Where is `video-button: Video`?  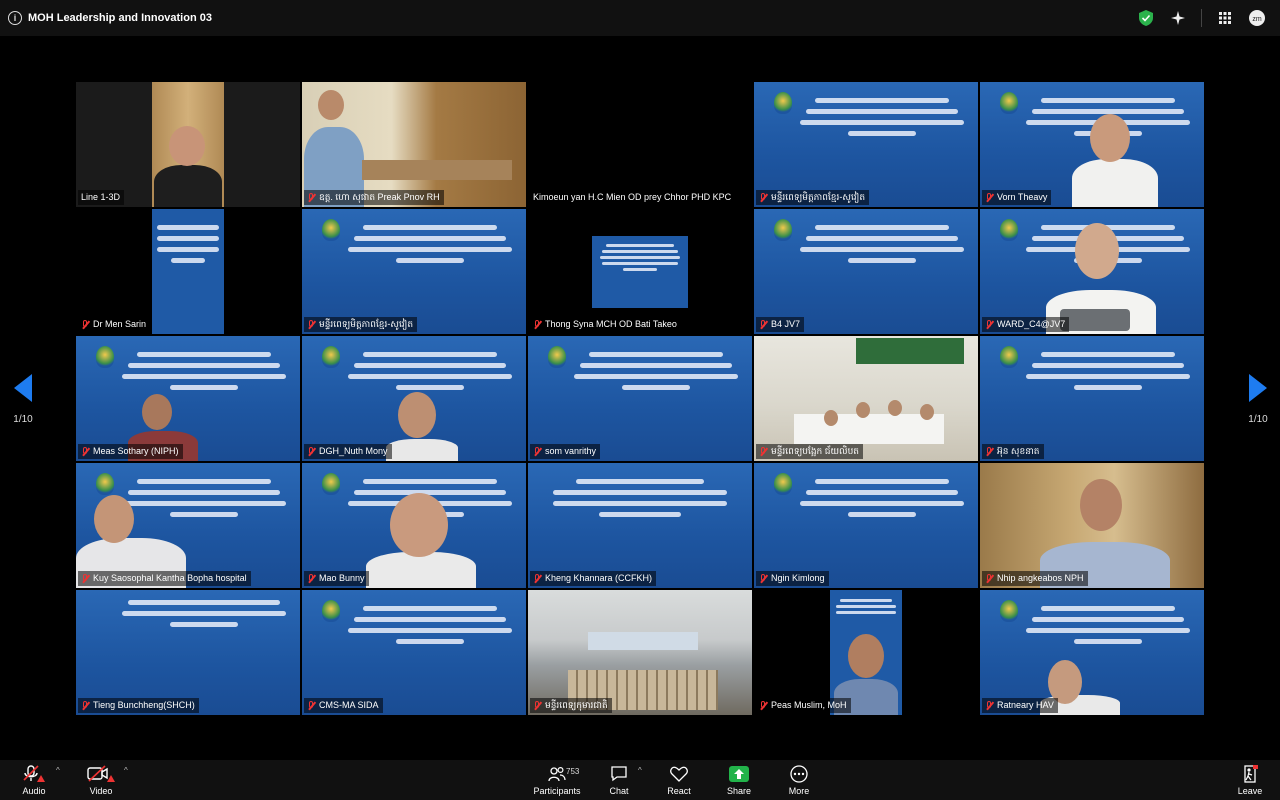
video-button: Video is located at coordinates (101, 780).